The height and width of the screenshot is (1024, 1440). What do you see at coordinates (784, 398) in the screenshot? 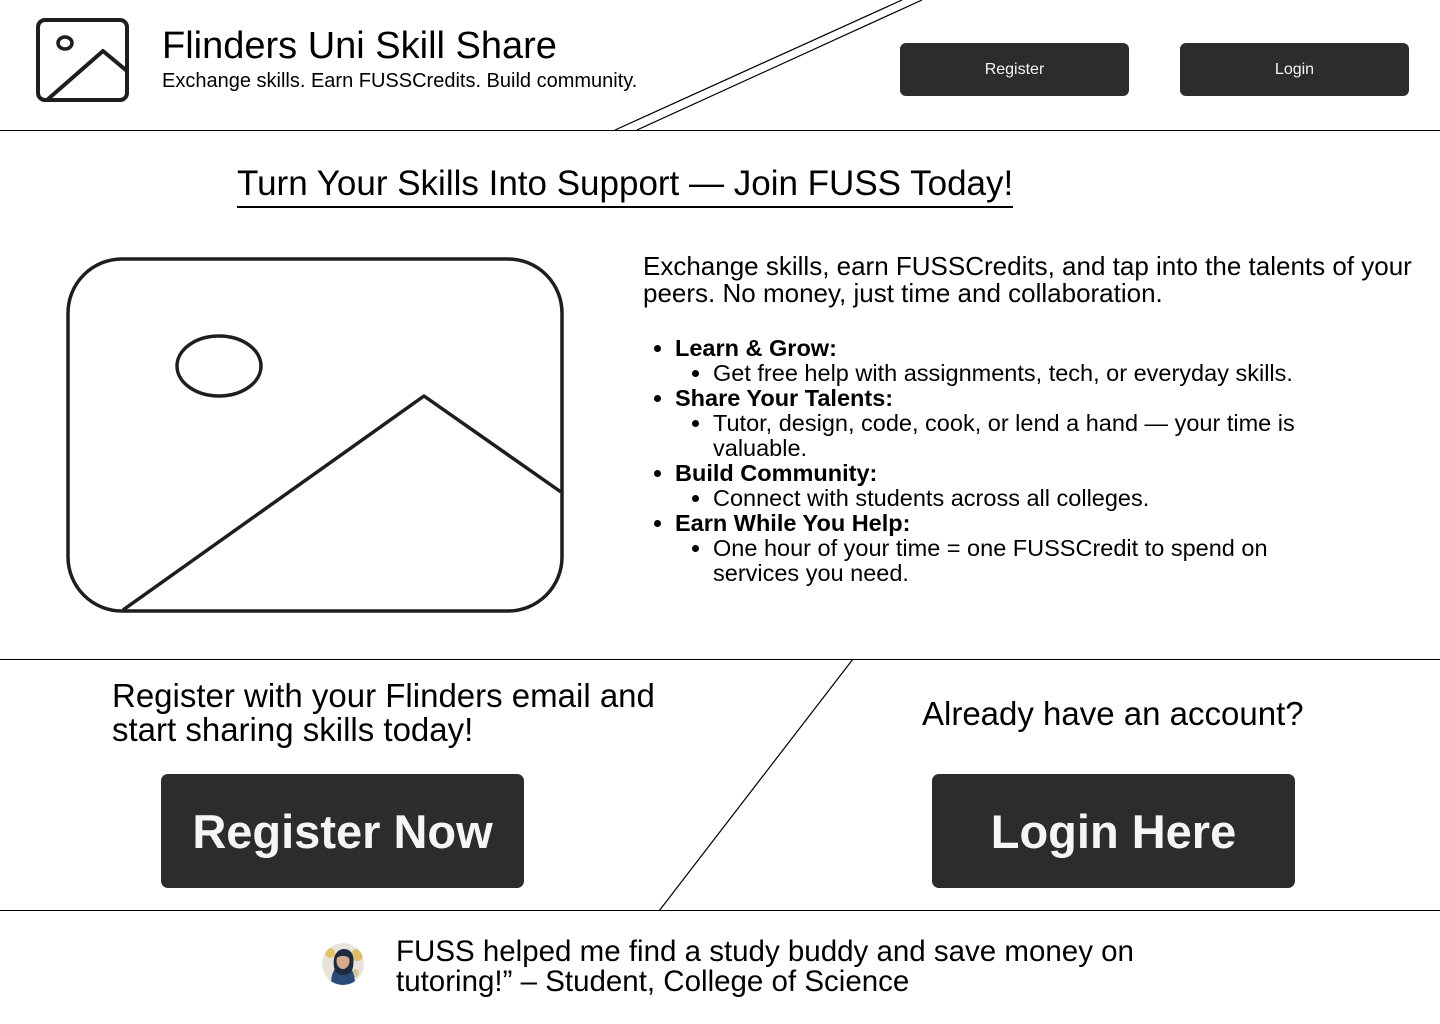
I see `benefit-title: Share Your Talents:` at bounding box center [784, 398].